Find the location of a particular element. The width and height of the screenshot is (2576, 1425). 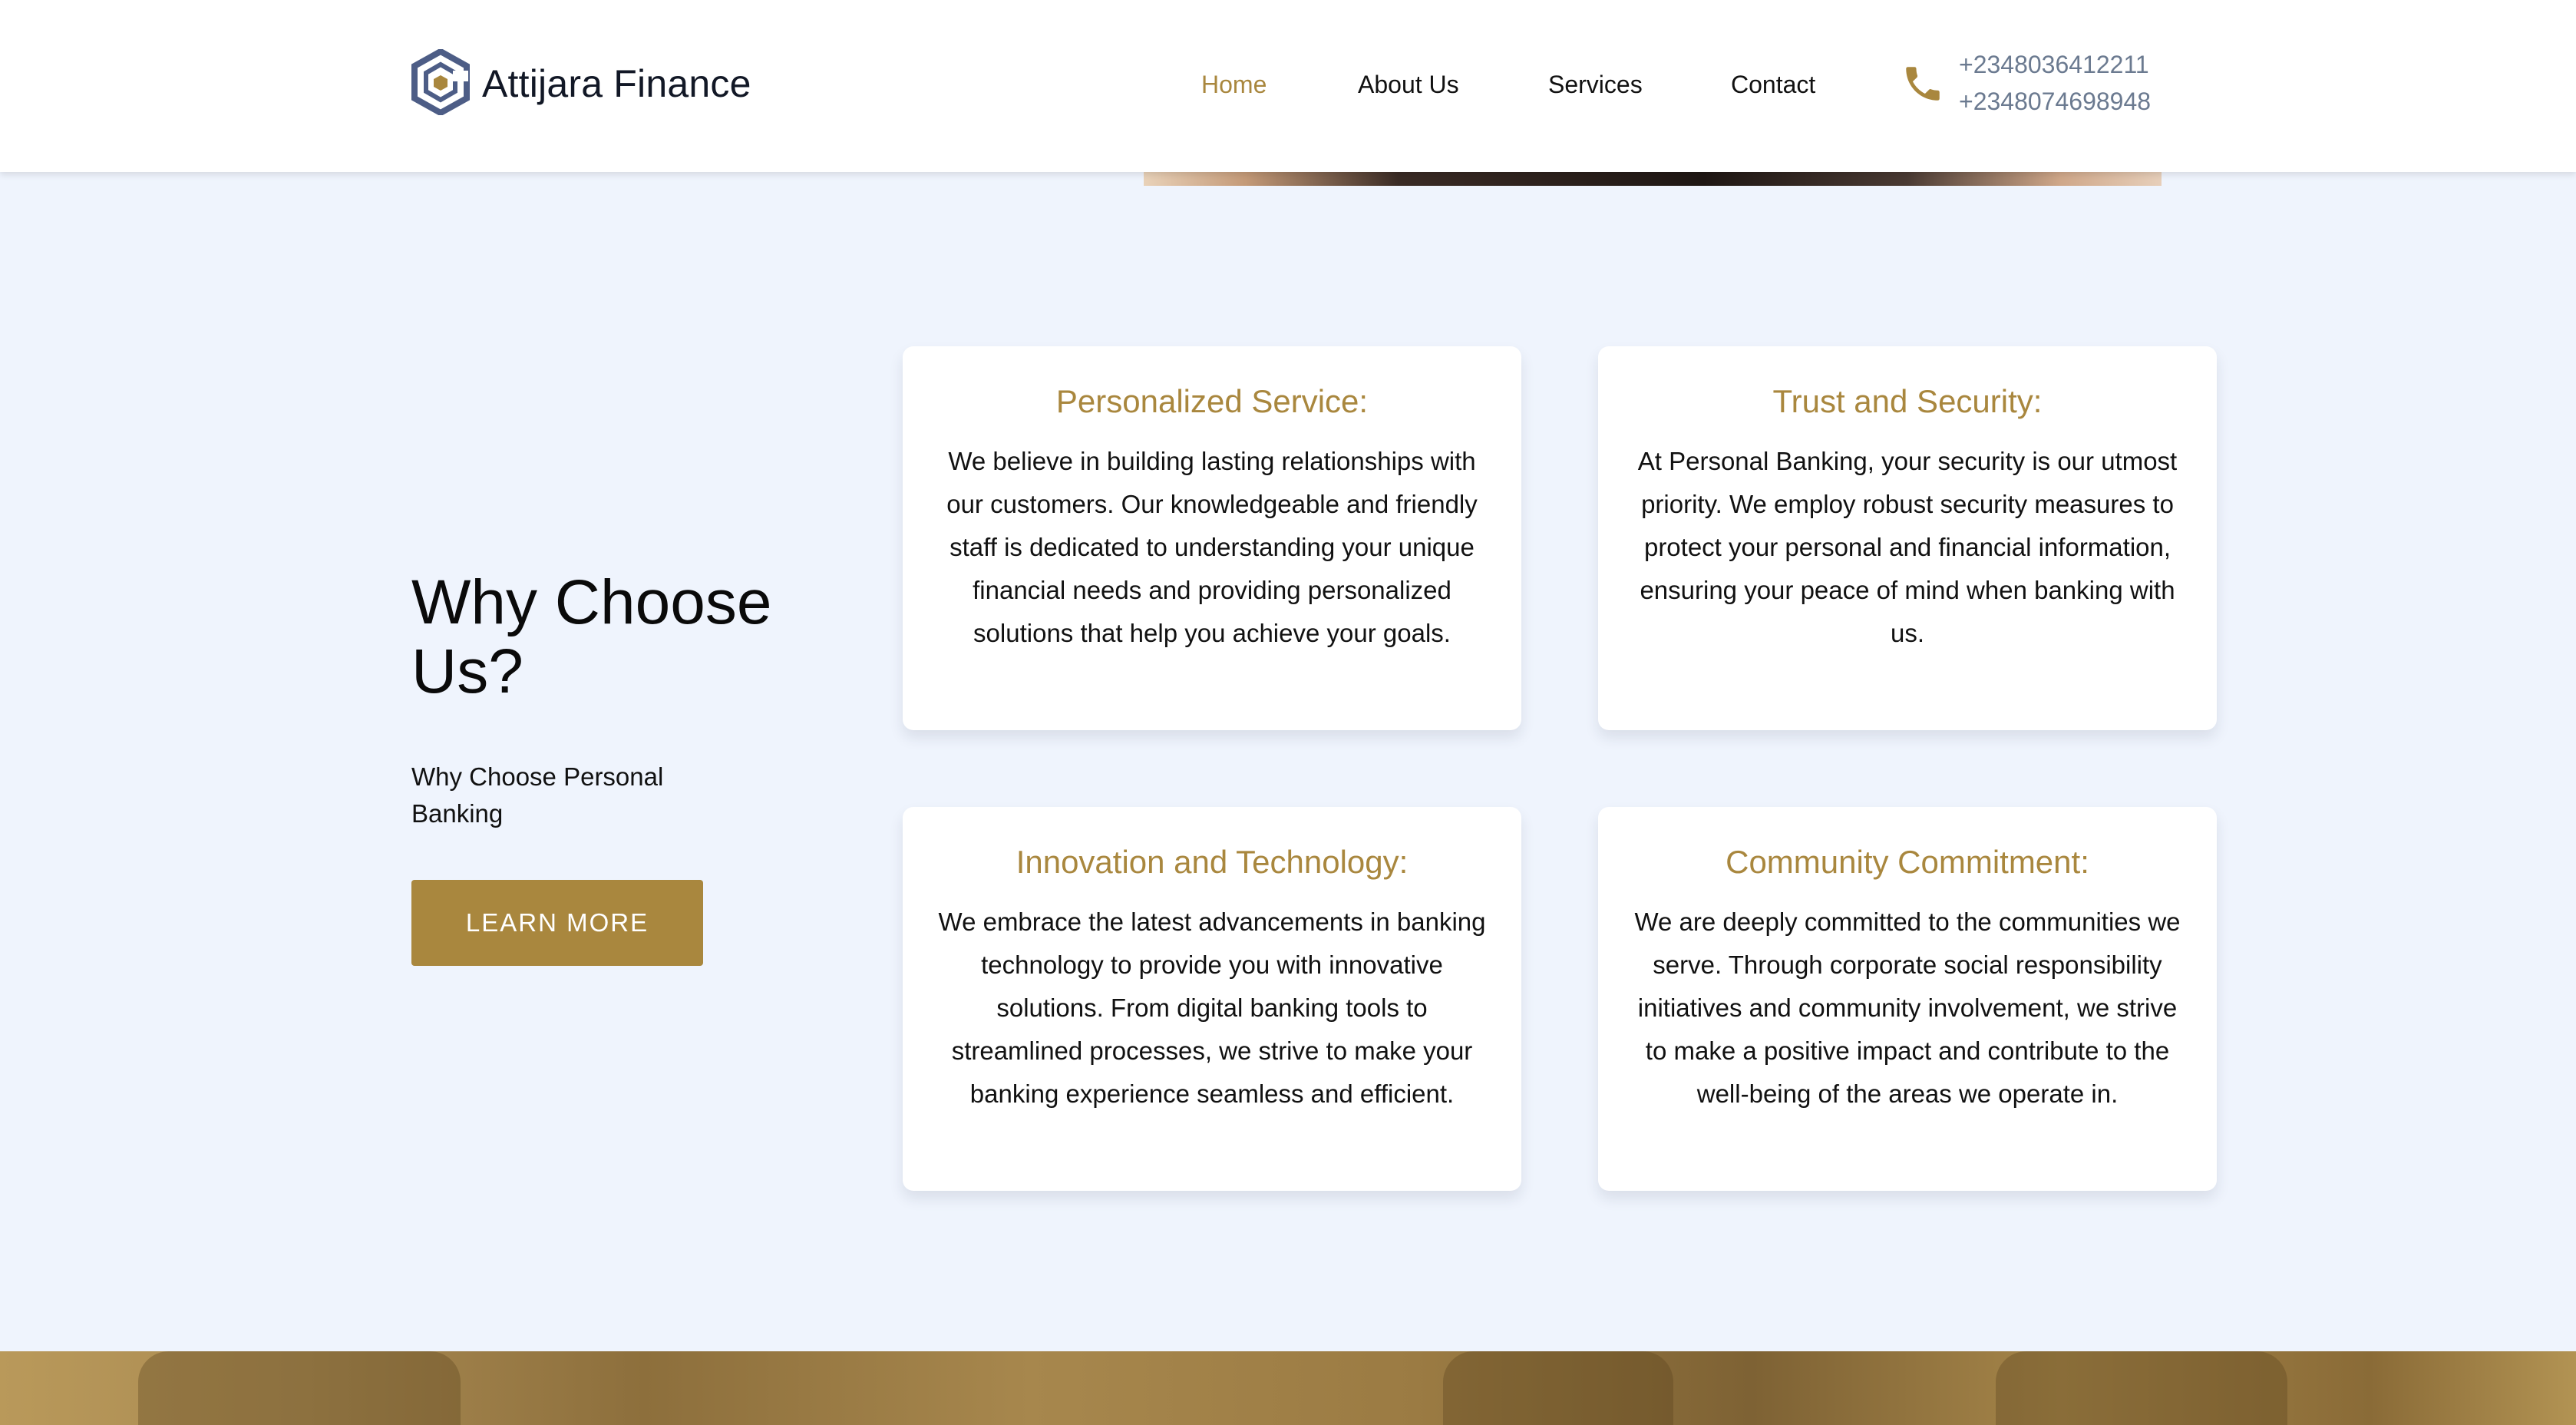

card-title: Innovation and Technology: is located at coordinates (1212, 862).